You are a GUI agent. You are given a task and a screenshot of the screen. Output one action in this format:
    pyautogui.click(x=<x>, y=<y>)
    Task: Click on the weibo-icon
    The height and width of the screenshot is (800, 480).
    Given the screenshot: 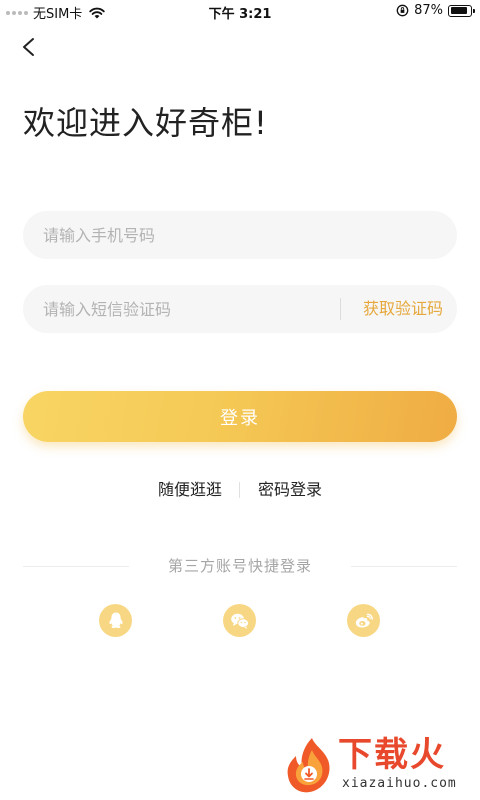 What is the action you would take?
    pyautogui.click(x=364, y=620)
    